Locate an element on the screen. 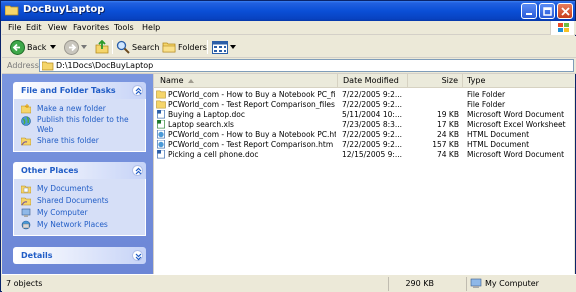  share-folder-link: Share this folder is located at coordinates (81, 141).